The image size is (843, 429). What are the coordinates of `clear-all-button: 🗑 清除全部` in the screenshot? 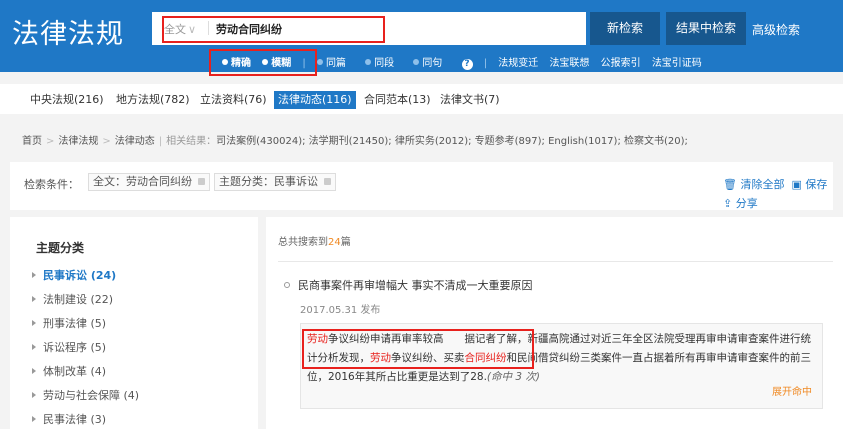 It's located at (753, 184).